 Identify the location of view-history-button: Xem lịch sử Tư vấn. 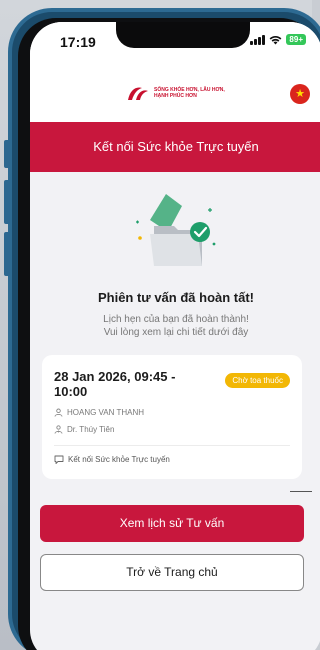
(172, 523).